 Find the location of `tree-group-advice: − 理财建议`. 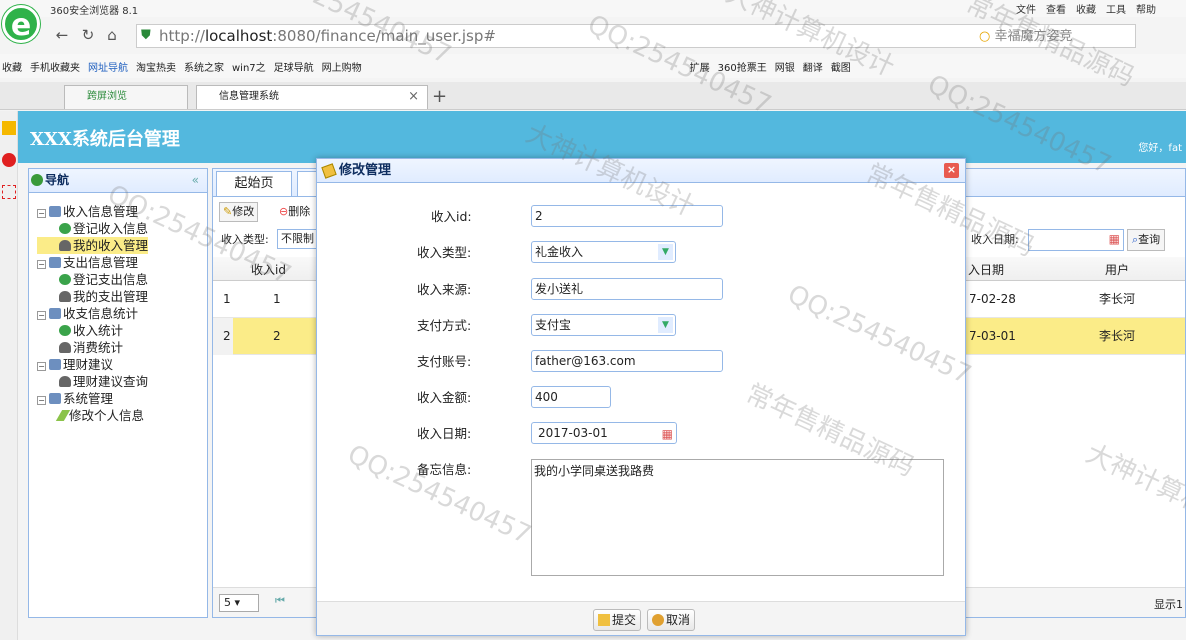

tree-group-advice: − 理财建议 is located at coordinates (92, 364).